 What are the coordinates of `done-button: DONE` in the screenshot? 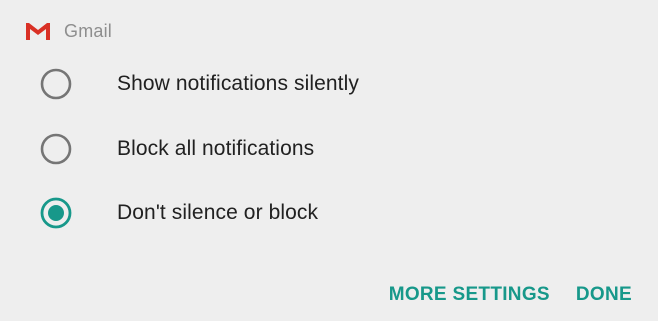 It's located at (604, 295).